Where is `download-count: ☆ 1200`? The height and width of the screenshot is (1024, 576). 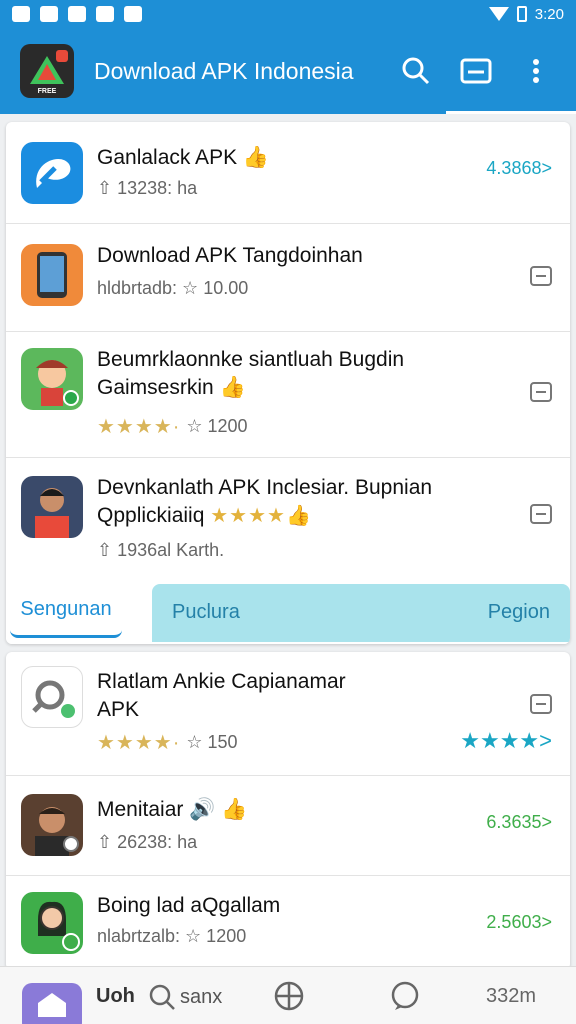
download-count: ☆ 1200 is located at coordinates (217, 426).